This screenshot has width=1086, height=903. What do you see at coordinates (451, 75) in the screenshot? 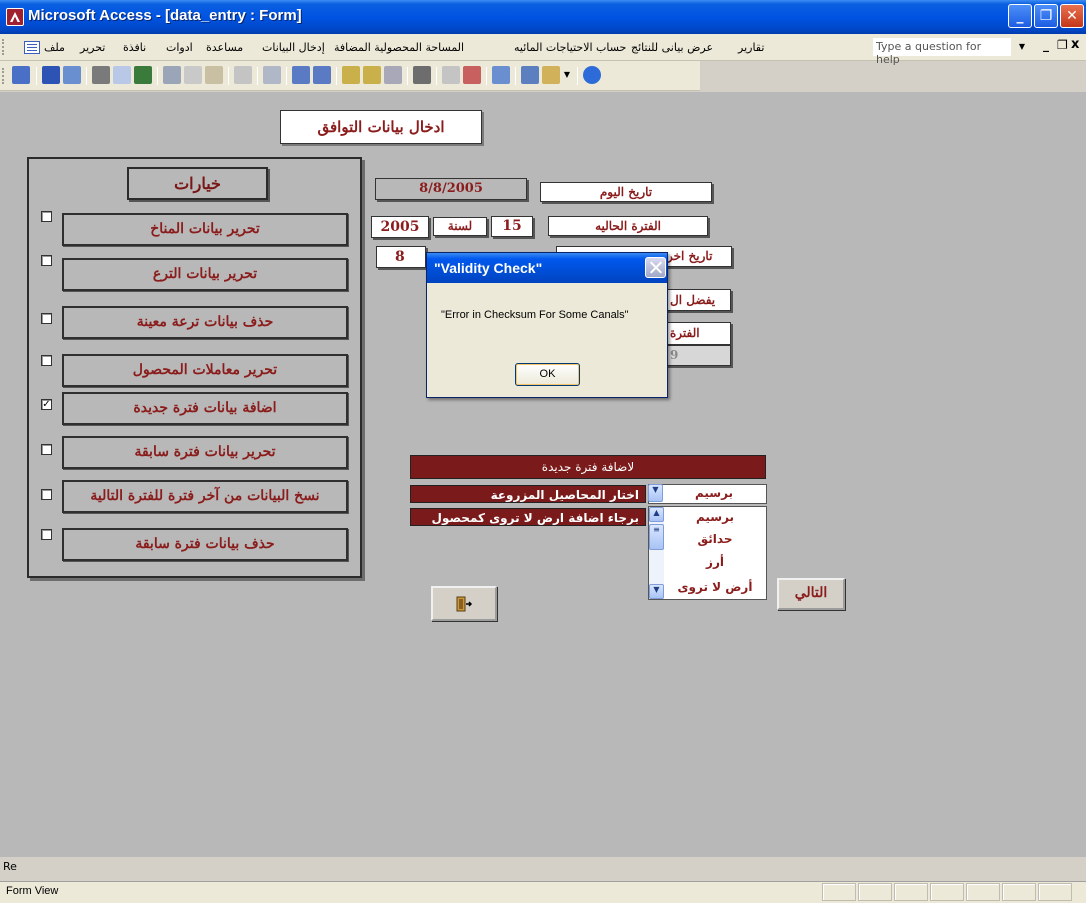
I see `new-record-icon` at bounding box center [451, 75].